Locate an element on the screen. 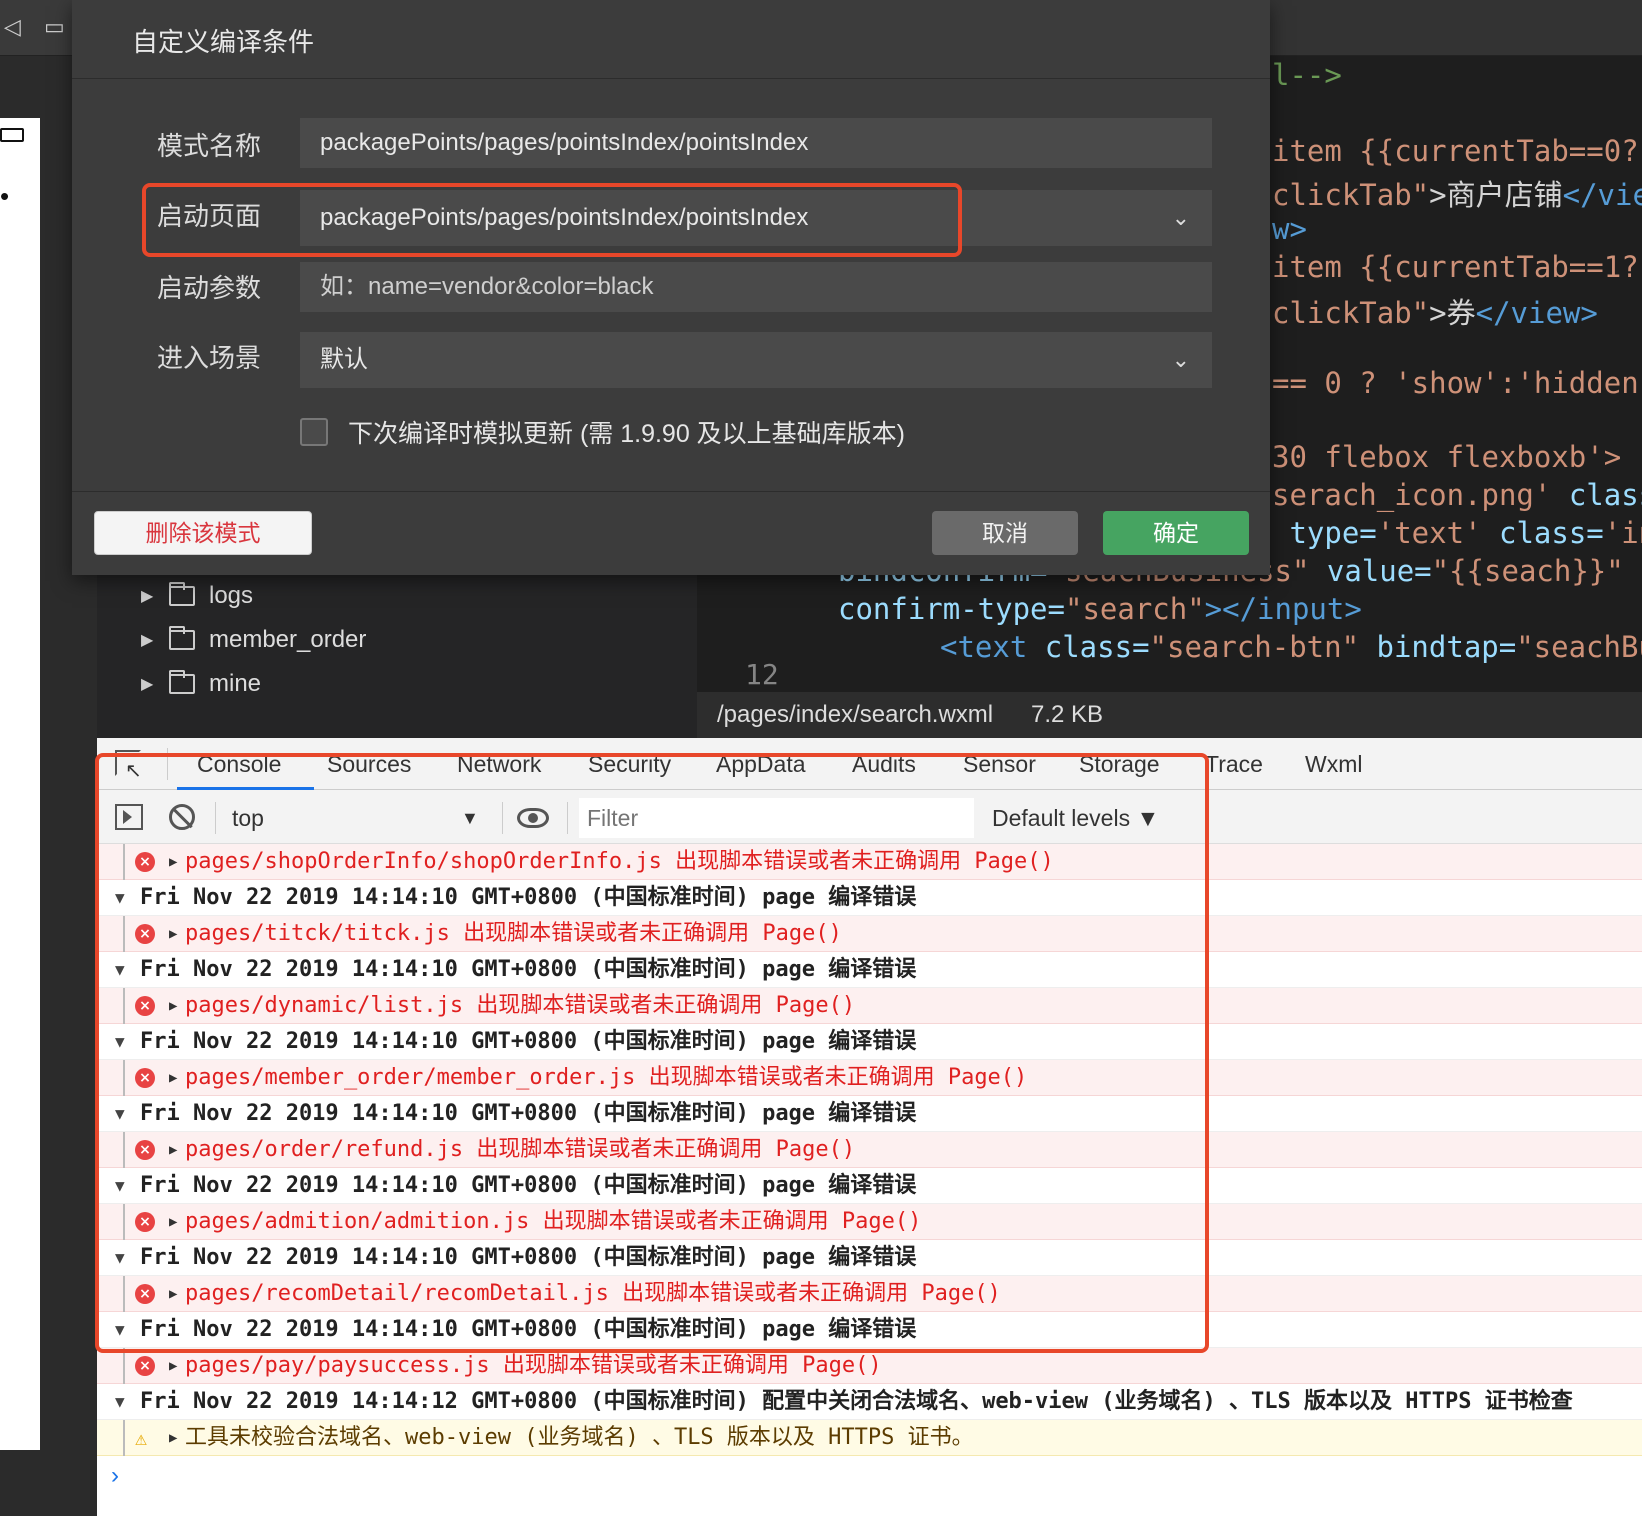 The width and height of the screenshot is (1642, 1516). code-line: == 0 ? 'show':'hidden' is located at coordinates (1457, 383).